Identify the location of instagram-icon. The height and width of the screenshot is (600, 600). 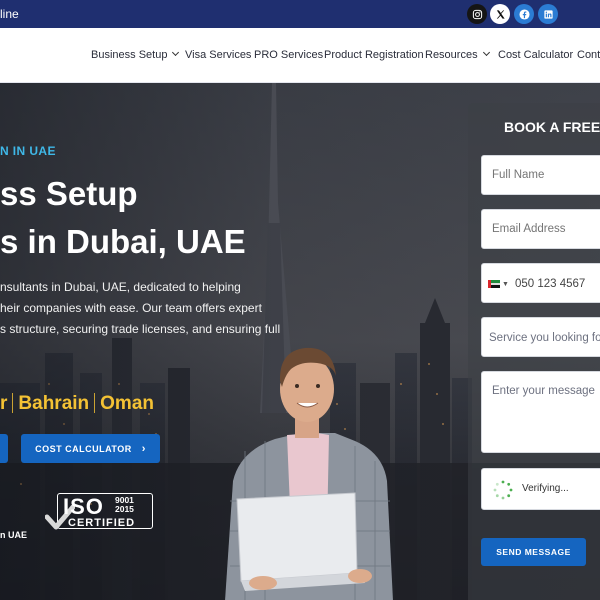
(477, 14).